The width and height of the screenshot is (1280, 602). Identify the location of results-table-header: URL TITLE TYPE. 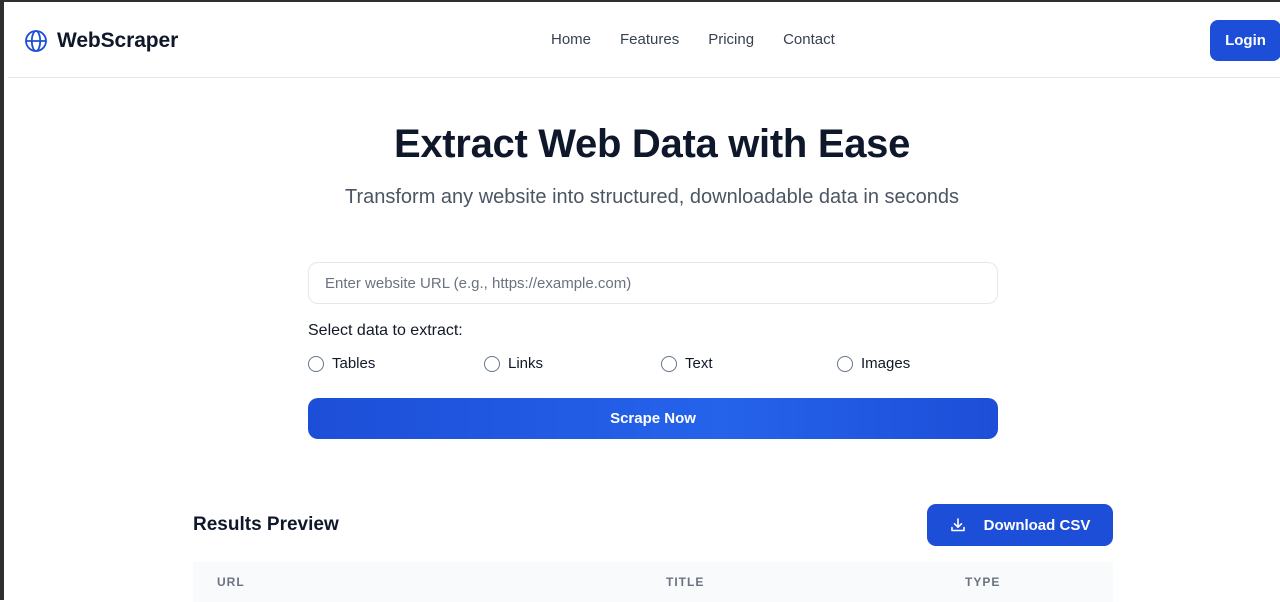
(653, 582).